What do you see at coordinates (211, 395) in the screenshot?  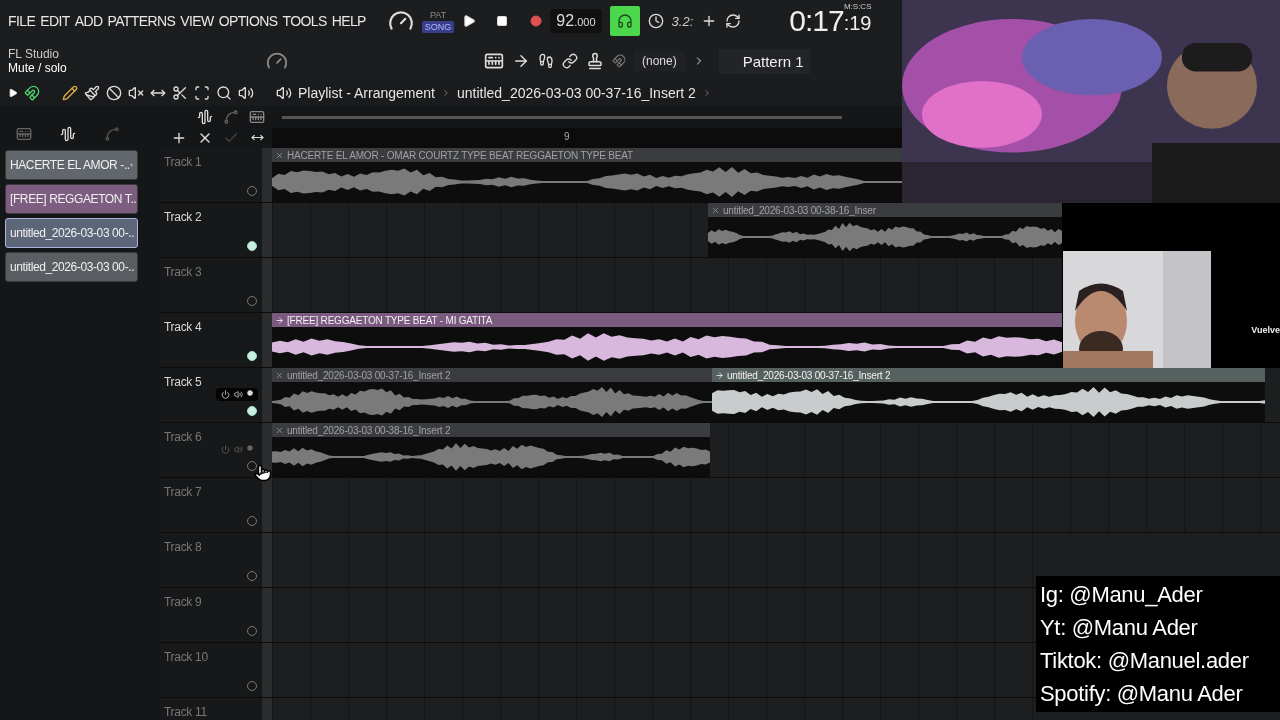 I see `track-header: Track 5` at bounding box center [211, 395].